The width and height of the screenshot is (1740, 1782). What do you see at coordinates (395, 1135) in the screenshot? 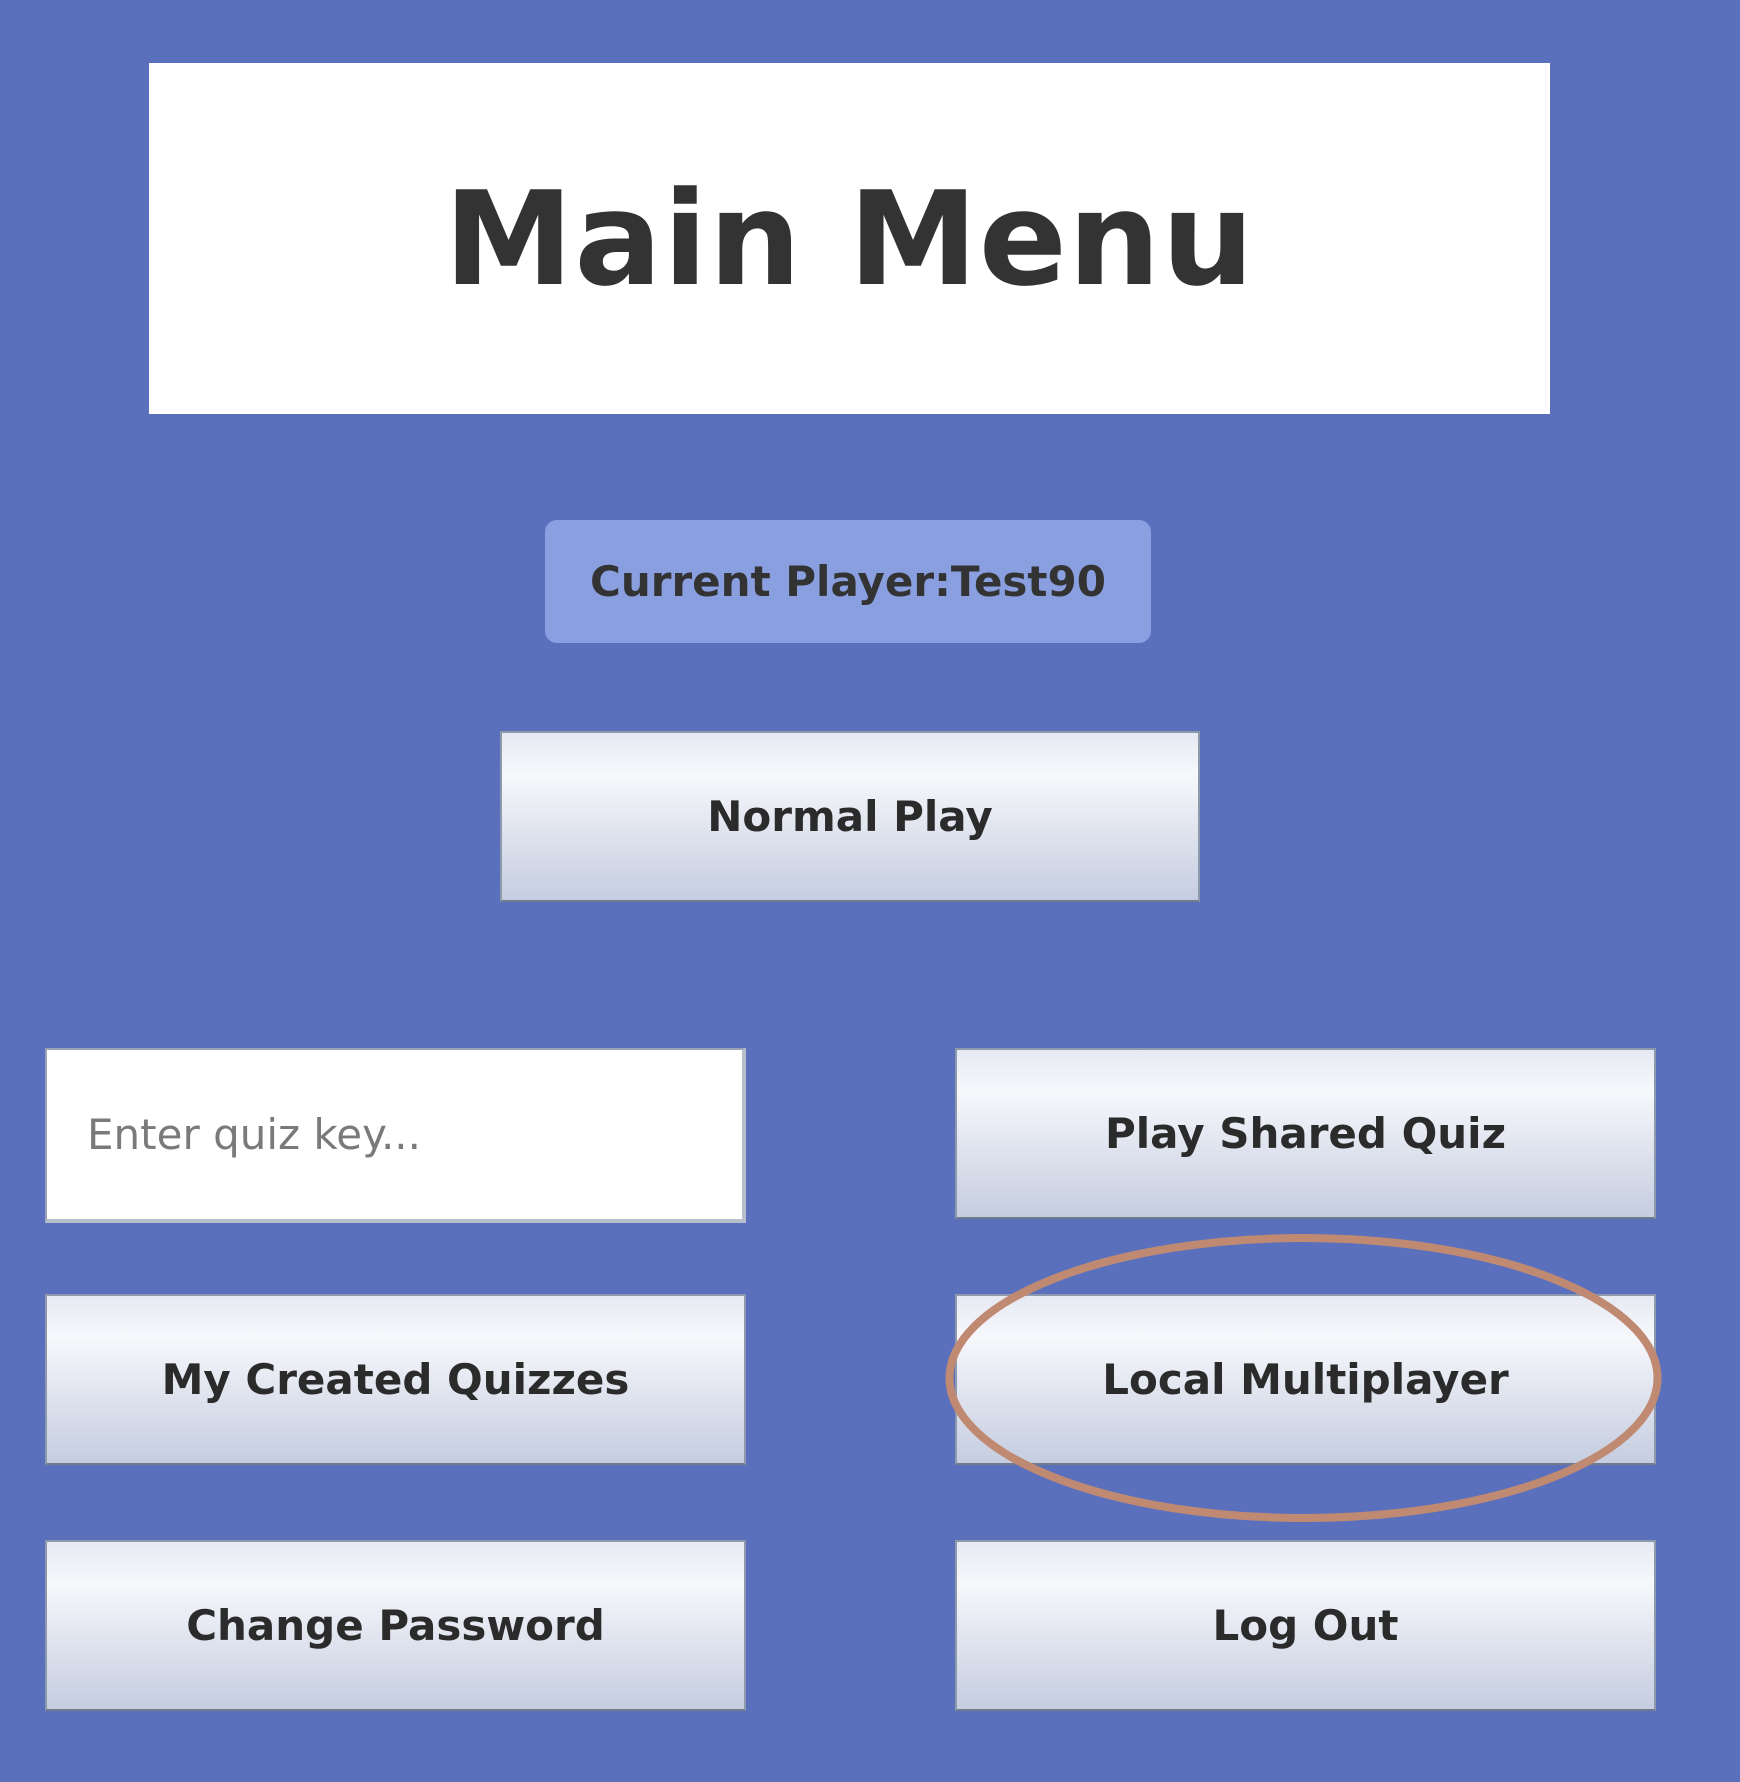
I see `quiz-key-input` at bounding box center [395, 1135].